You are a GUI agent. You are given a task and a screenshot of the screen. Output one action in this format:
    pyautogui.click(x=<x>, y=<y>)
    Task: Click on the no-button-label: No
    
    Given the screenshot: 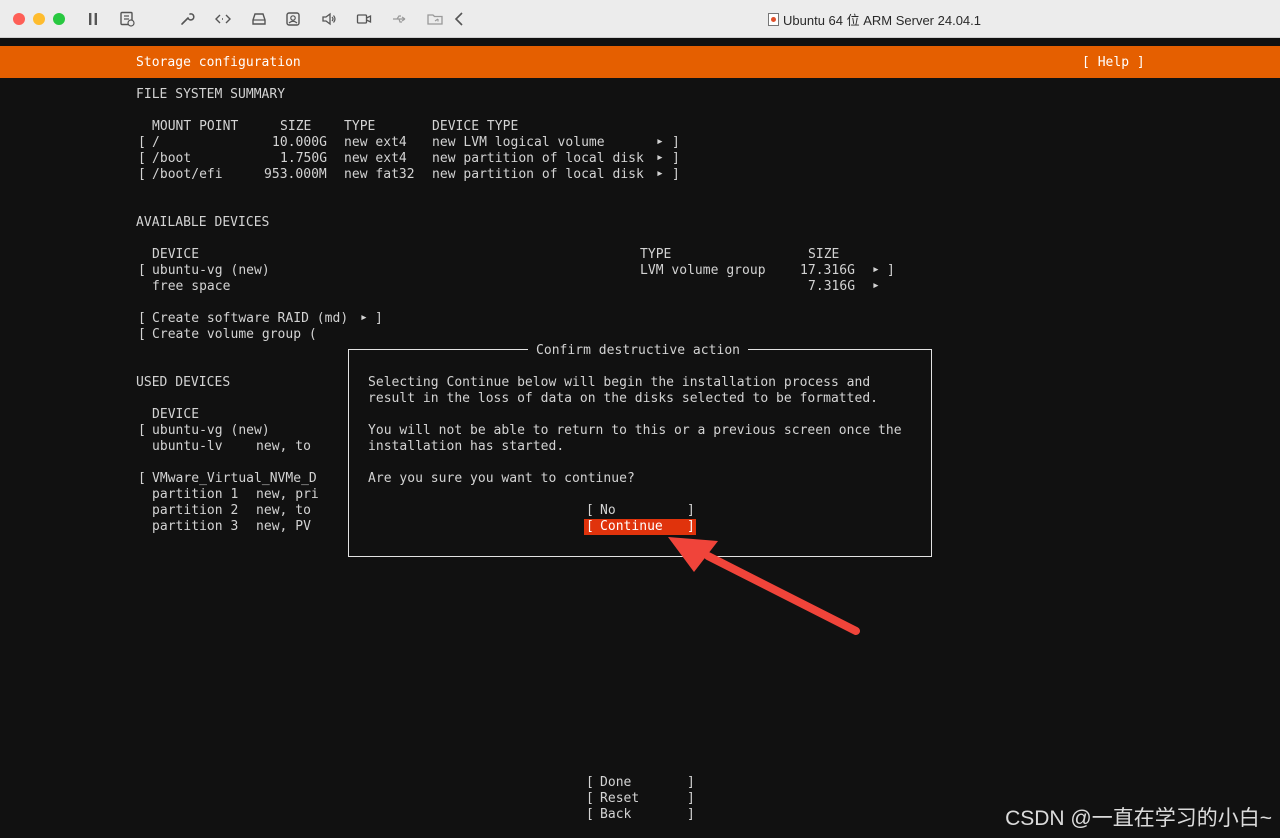 What is the action you would take?
    pyautogui.click(x=608, y=510)
    